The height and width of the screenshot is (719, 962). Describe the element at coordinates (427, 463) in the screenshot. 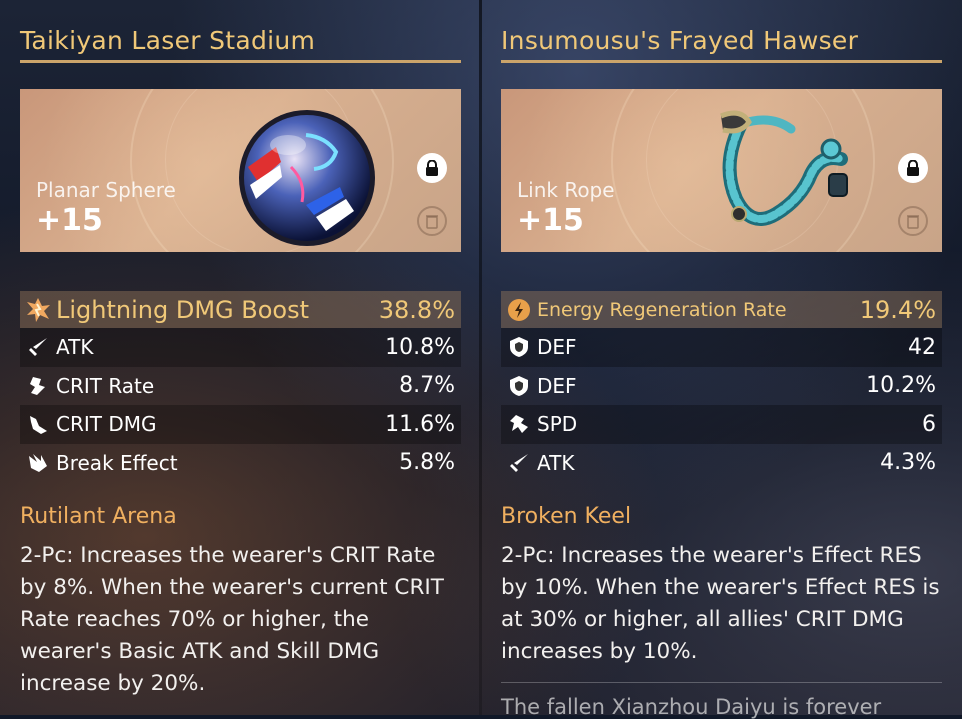

I see `sub-stat-value: 5.8%` at that location.